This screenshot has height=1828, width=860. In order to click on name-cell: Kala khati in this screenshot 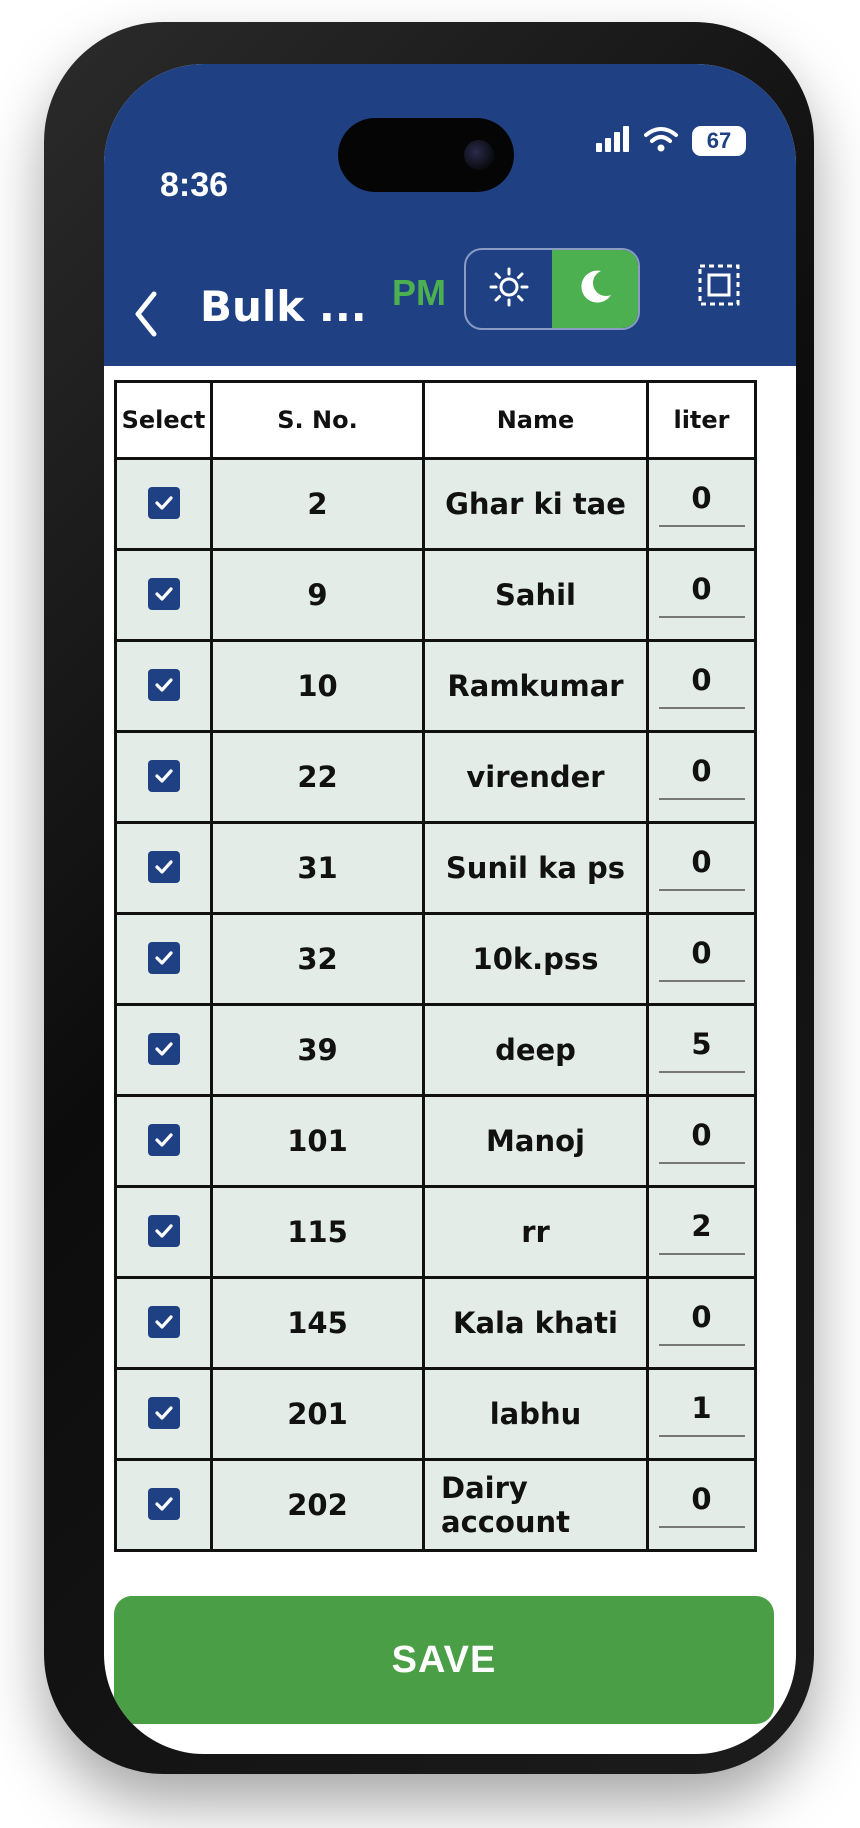, I will do `click(535, 1323)`.